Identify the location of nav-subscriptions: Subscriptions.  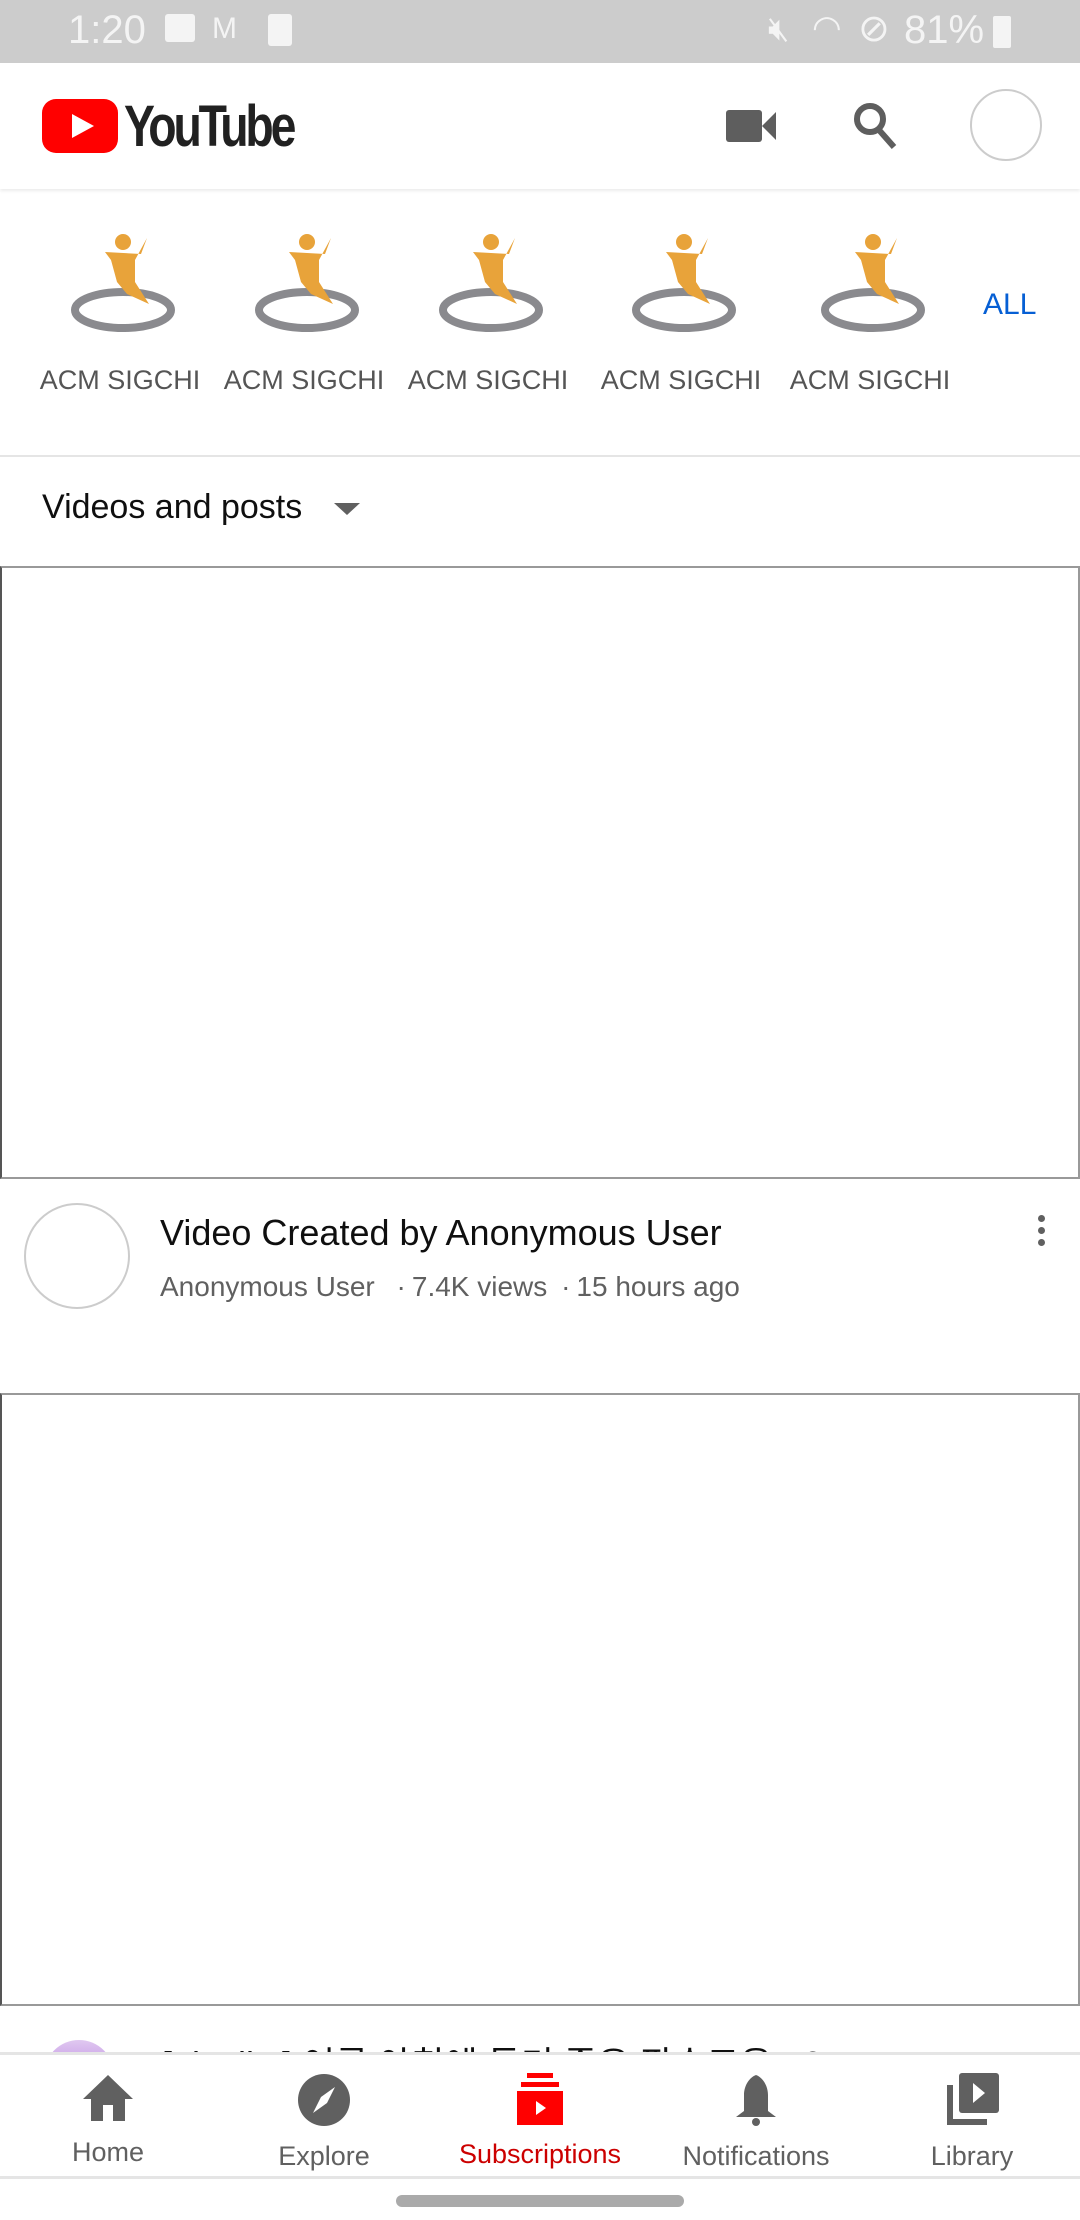
(540, 2115).